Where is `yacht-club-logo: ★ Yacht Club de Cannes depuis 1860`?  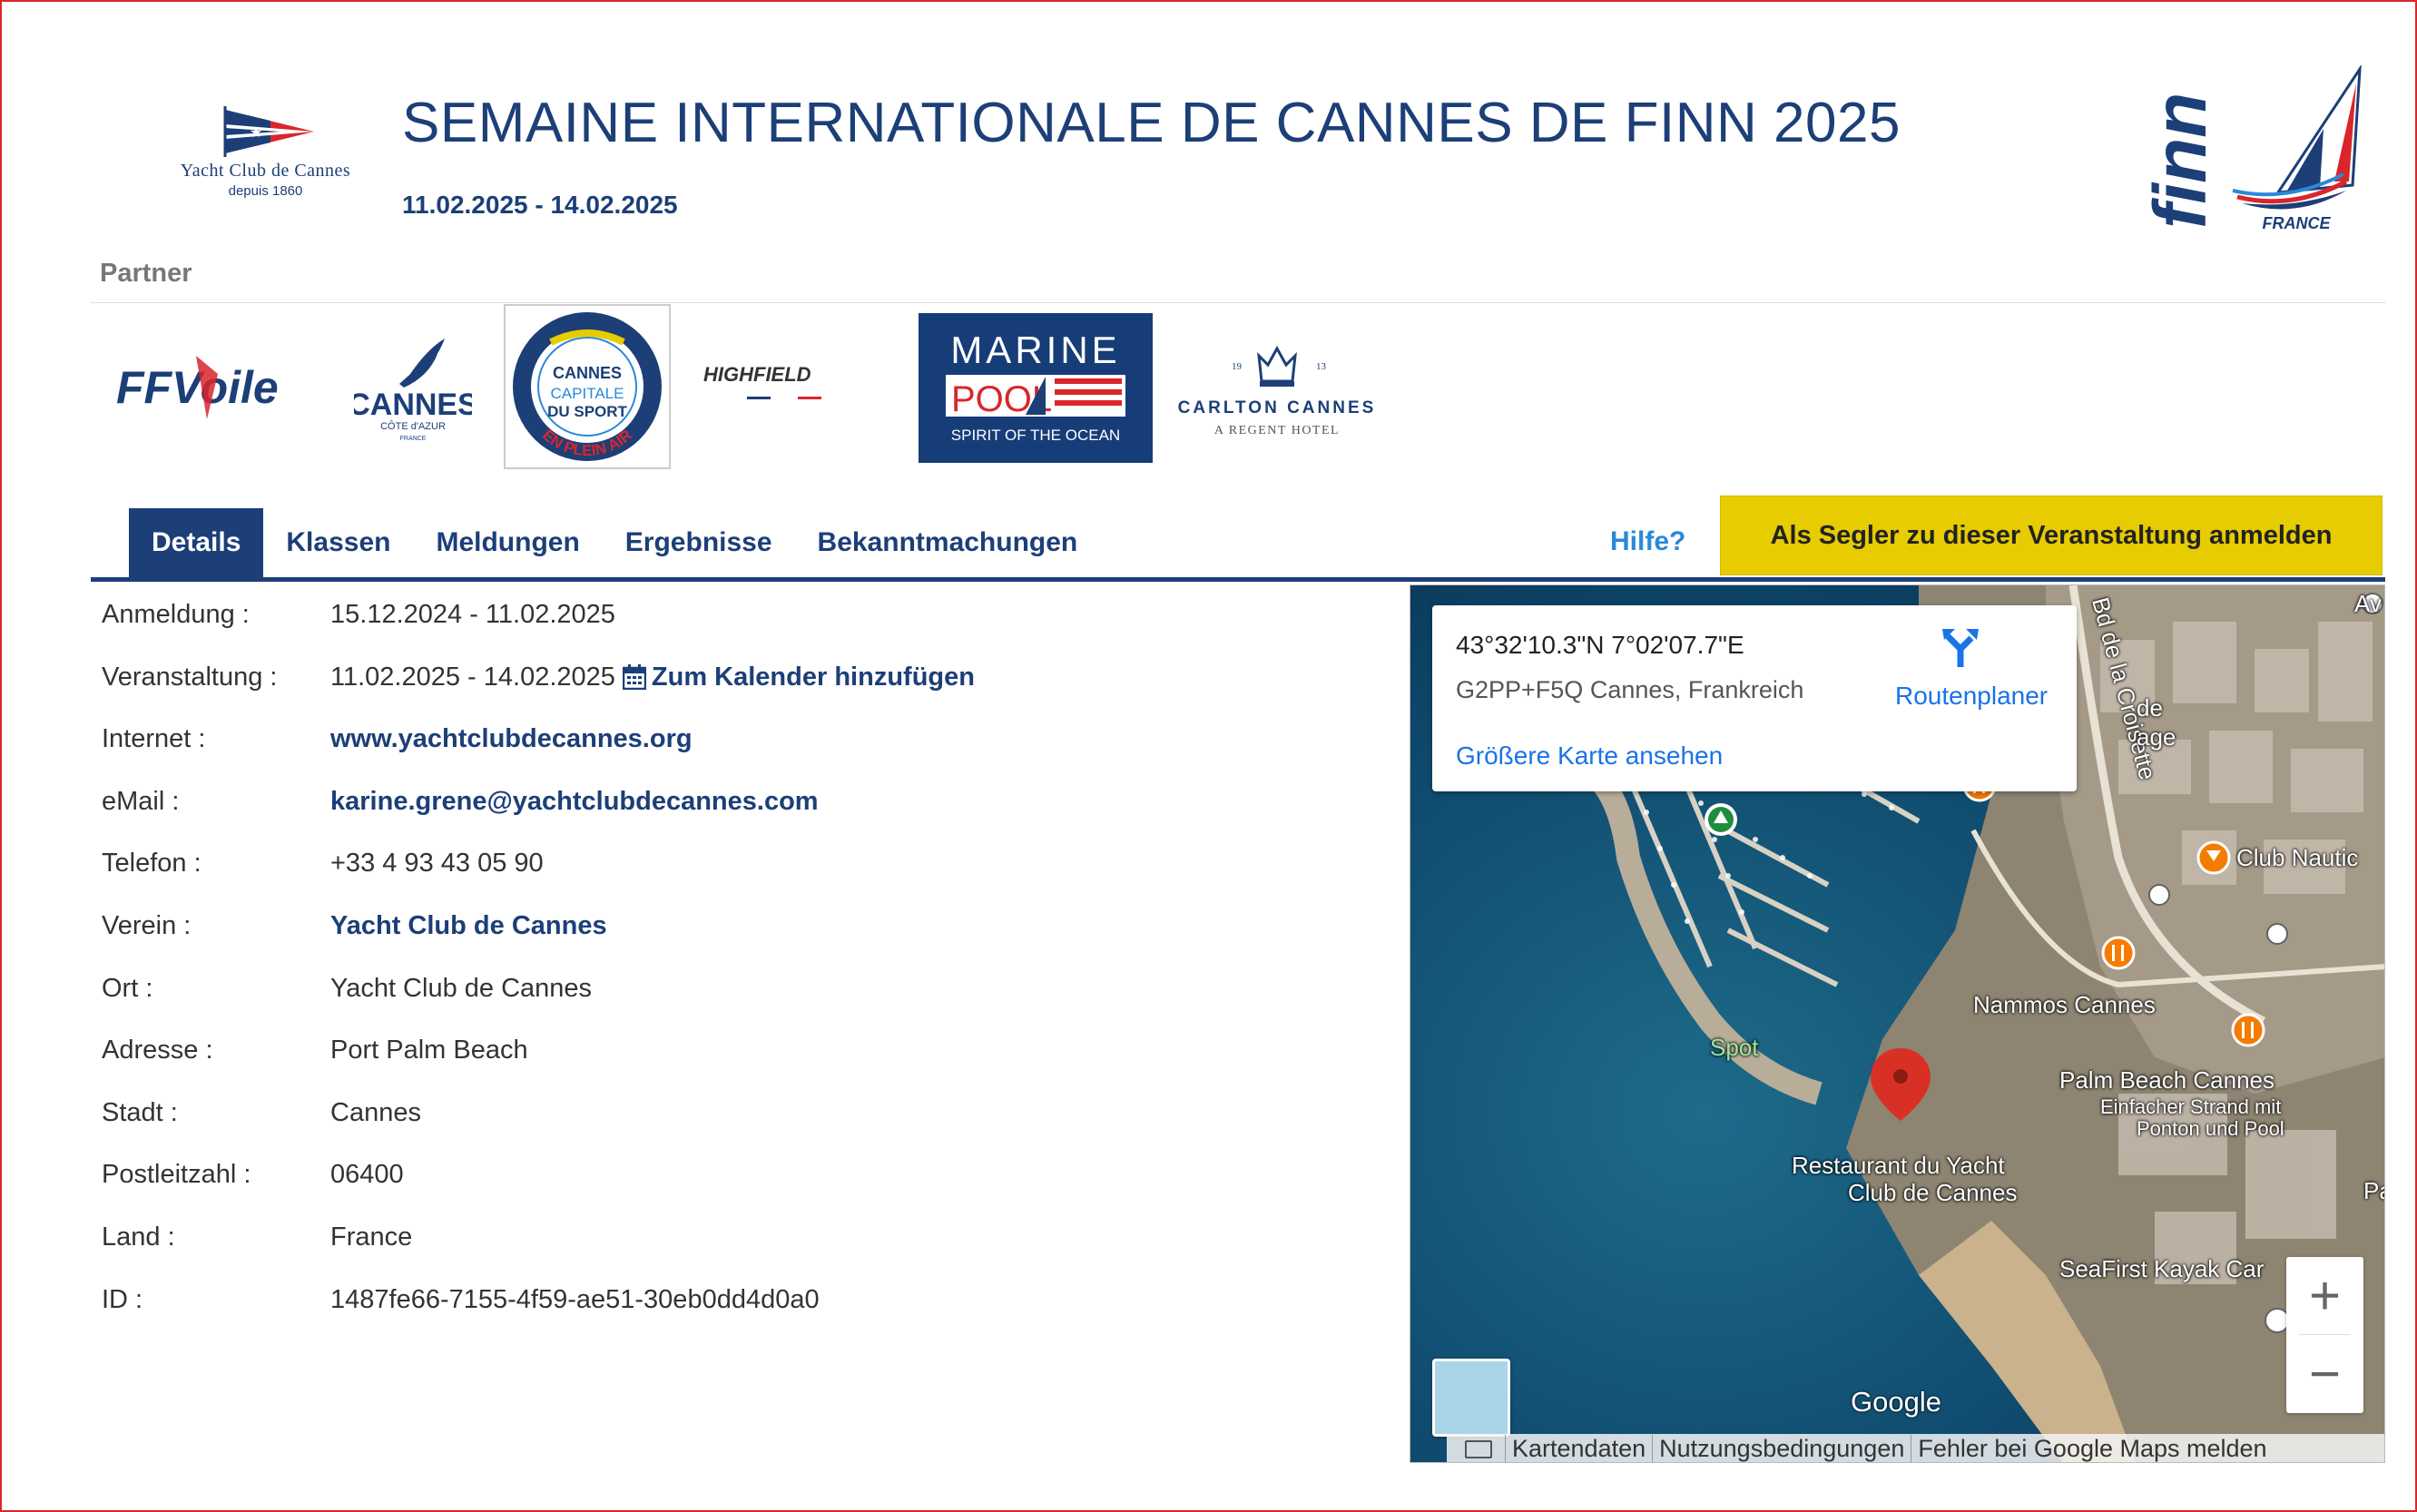
yacht-club-logo: ★ Yacht Club de Cannes depuis 1860 is located at coordinates (265, 154).